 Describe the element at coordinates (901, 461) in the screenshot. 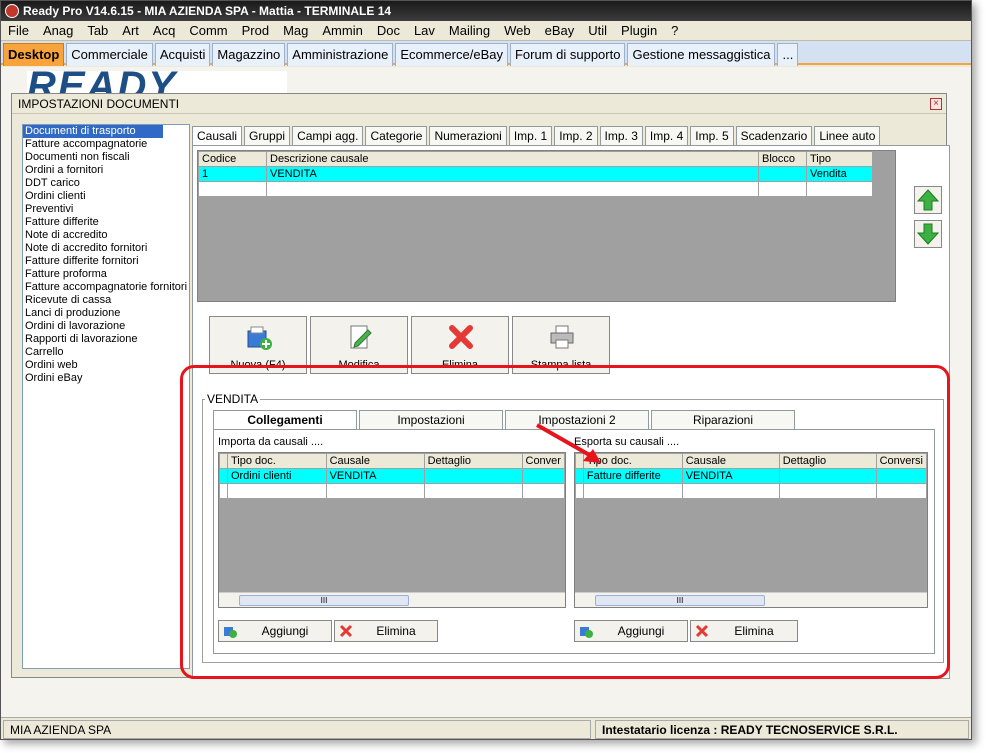

I see `column-header: Conversi` at that location.